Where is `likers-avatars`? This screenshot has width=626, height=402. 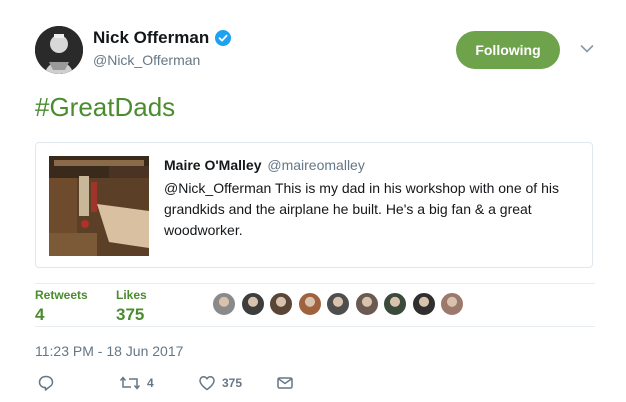 likers-avatars is located at coordinates (340, 304).